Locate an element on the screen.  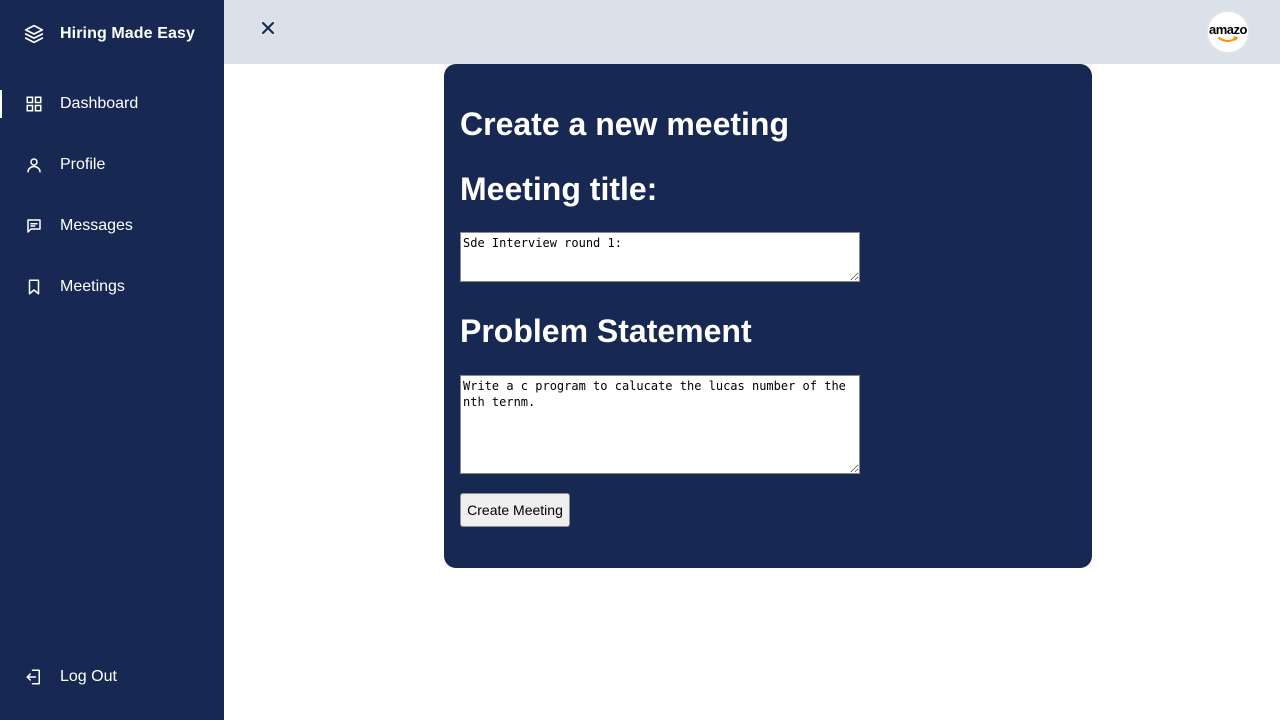
close-button is located at coordinates (268, 30).